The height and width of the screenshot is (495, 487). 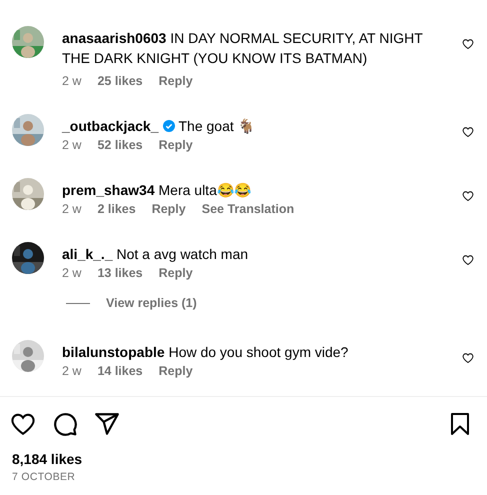 What do you see at coordinates (243, 48) in the screenshot?
I see `comment-text: anasaarish0603 IN DAY NORMAL SECURITY, AT NIGHT THE DARK KNIGHT (YOU KNOW ITS BATMAN)` at bounding box center [243, 48].